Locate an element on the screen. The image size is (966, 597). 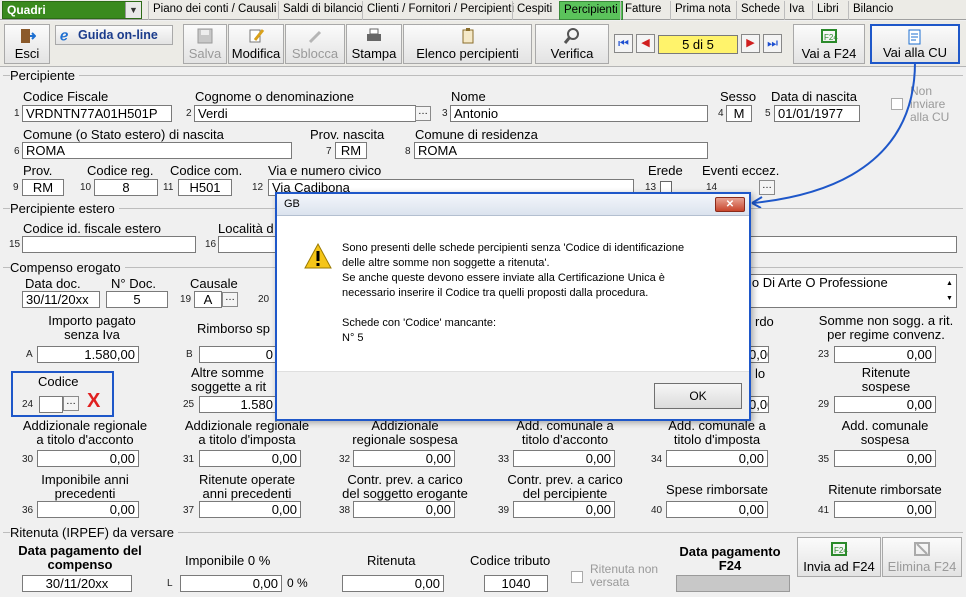
prov-nascita-field: RM is located at coordinates (351, 150).